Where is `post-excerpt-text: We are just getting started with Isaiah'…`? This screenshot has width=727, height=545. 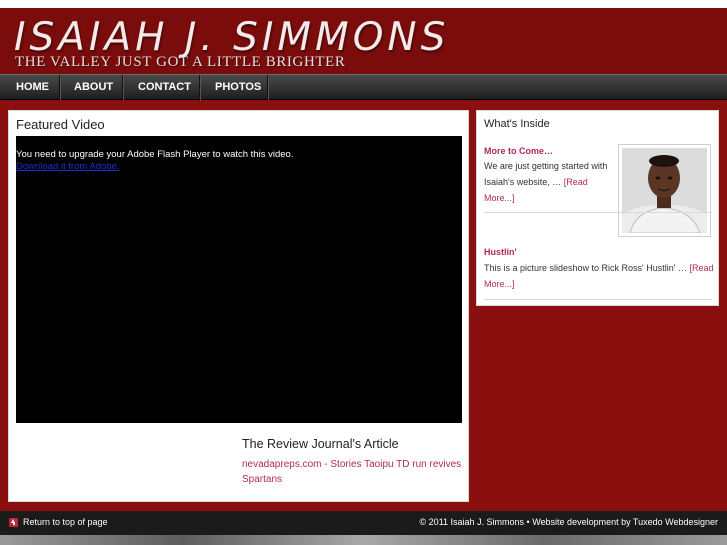
post-excerpt-text: We are just getting started with Isaiah'… is located at coordinates (546, 174).